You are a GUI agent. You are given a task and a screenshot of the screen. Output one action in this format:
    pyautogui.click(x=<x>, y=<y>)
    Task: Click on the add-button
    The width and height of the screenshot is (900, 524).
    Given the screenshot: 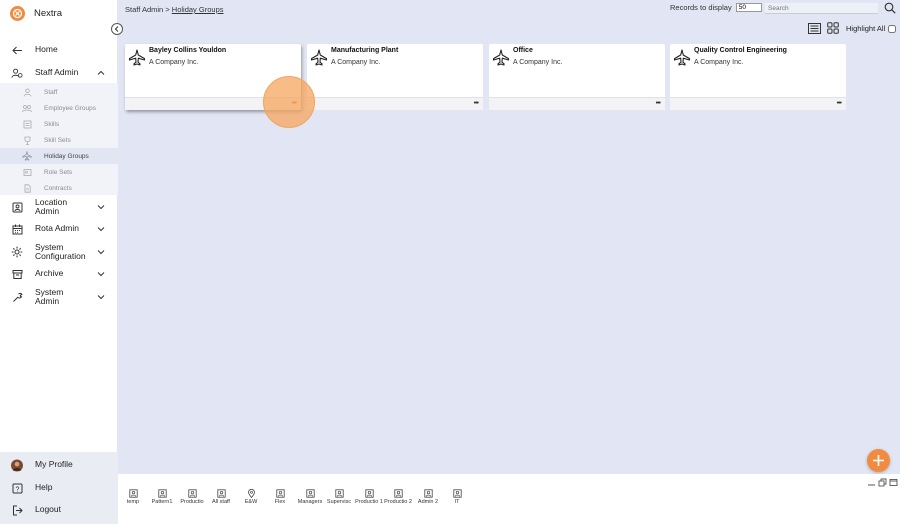 What is the action you would take?
    pyautogui.click(x=878, y=460)
    